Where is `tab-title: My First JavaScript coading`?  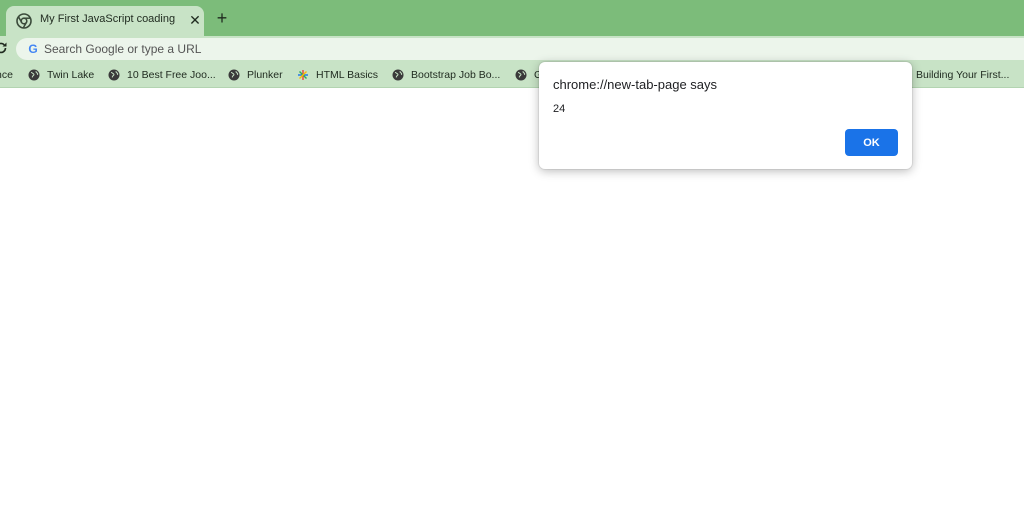 tab-title: My First JavaScript coading is located at coordinates (108, 19).